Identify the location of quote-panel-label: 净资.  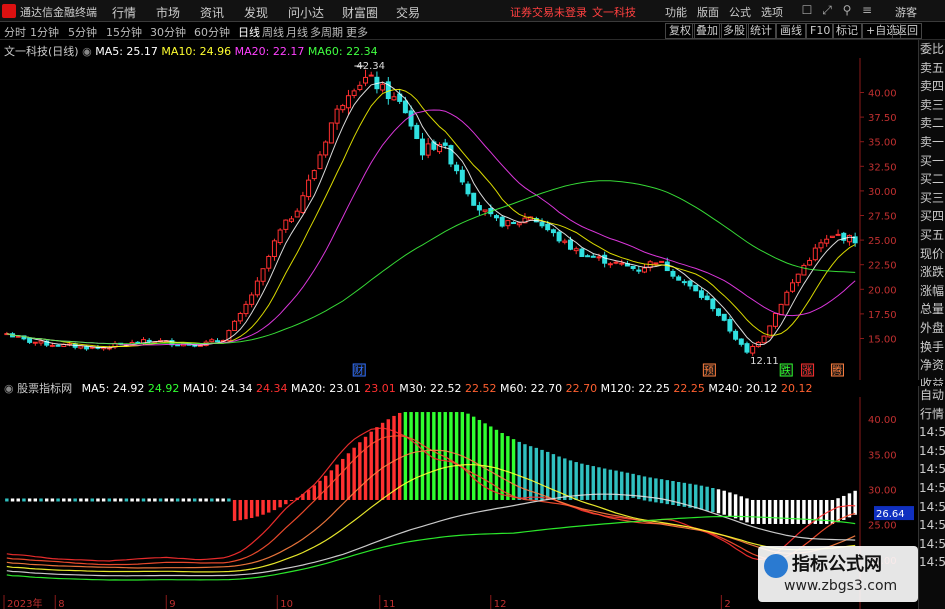
(932, 365).